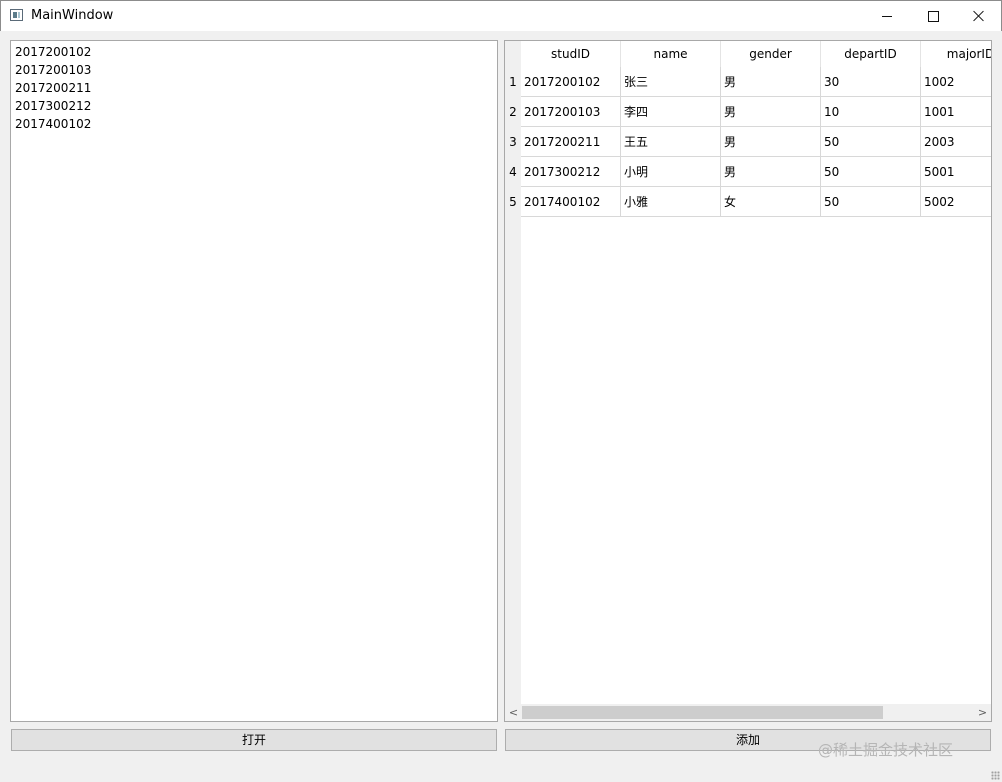 The image size is (1002, 782). Describe the element at coordinates (571, 54) in the screenshot. I see `column-header-studid: studID` at that location.